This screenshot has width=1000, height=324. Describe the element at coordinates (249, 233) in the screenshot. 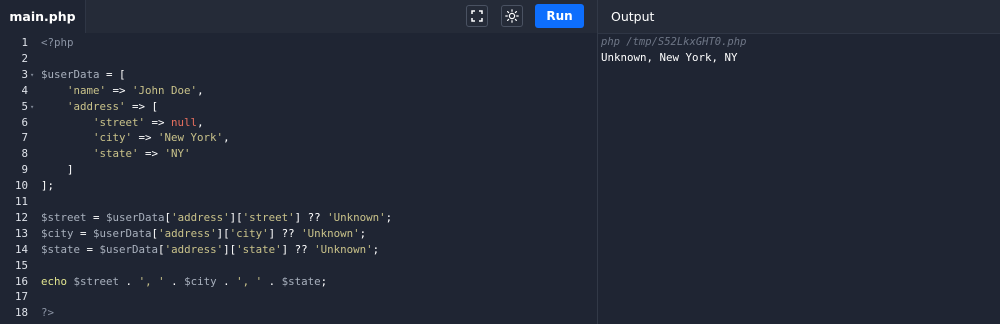

I see `code-token: 'city'` at that location.